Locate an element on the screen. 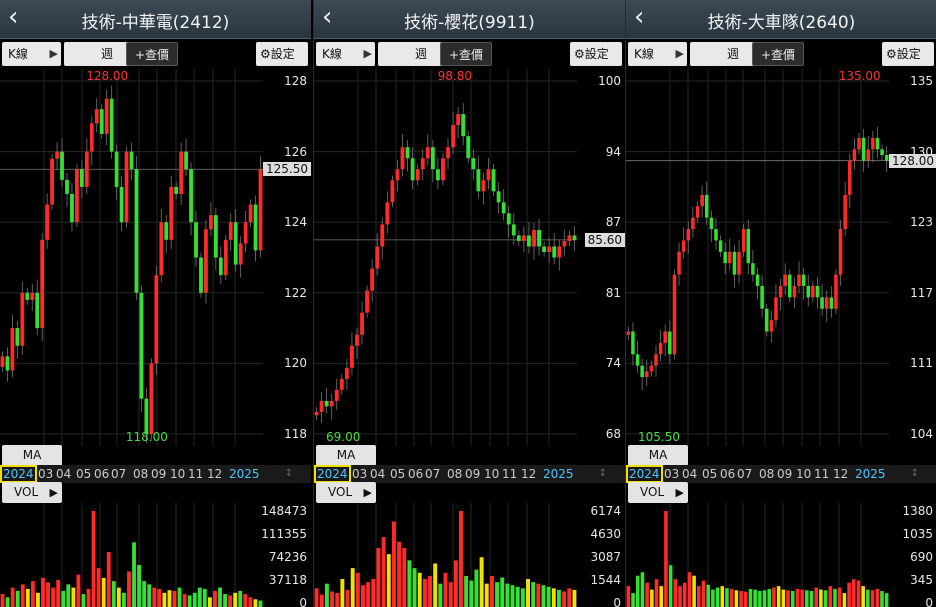  volume-tick-label: 1035 is located at coordinates (917, 534).